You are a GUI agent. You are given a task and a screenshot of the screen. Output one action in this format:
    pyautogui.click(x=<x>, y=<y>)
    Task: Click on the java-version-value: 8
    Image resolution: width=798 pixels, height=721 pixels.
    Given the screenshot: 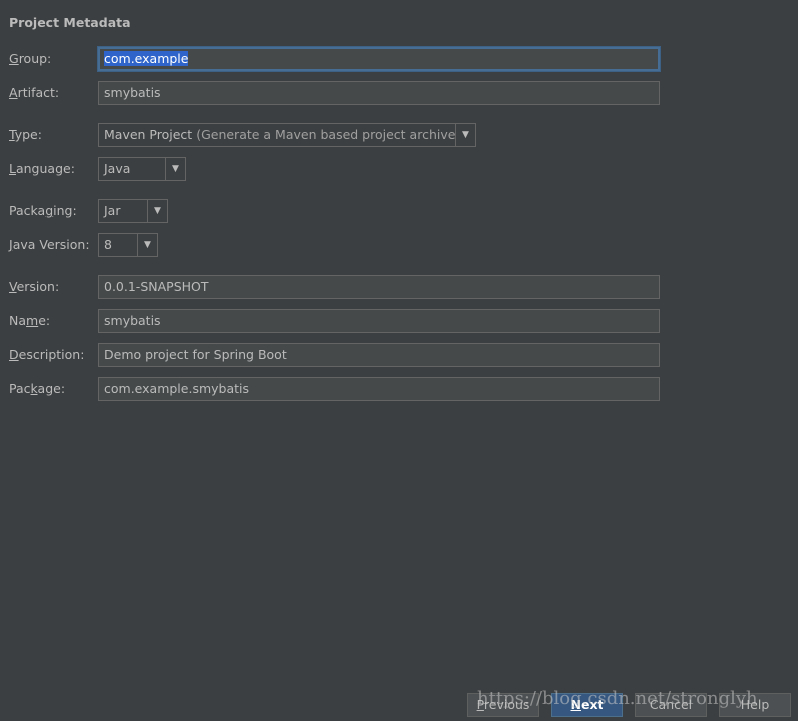 What is the action you would take?
    pyautogui.click(x=108, y=244)
    